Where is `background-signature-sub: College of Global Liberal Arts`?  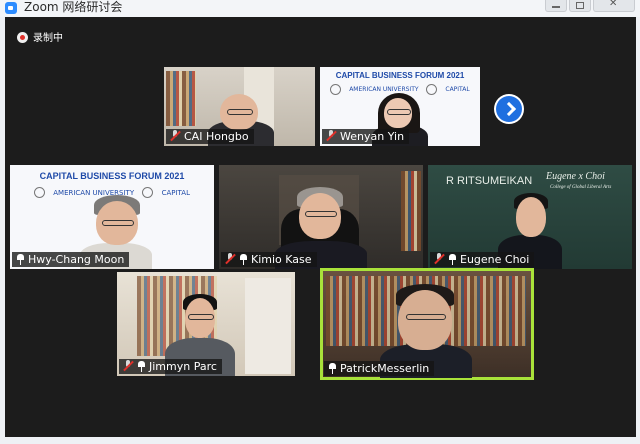
background-signature-sub: College of Global Liberal Arts is located at coordinates (581, 187).